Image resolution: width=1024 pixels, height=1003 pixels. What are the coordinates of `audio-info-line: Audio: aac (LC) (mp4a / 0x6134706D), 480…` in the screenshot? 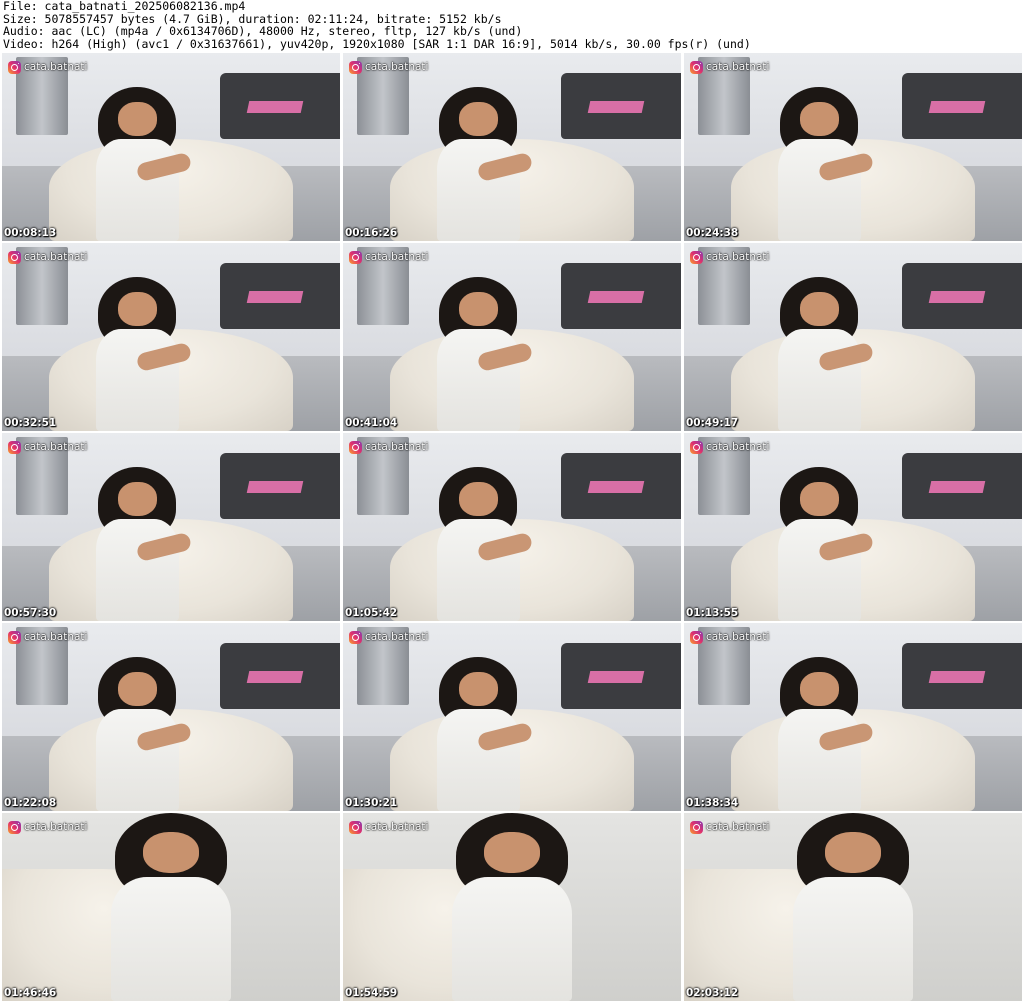 It's located at (263, 31).